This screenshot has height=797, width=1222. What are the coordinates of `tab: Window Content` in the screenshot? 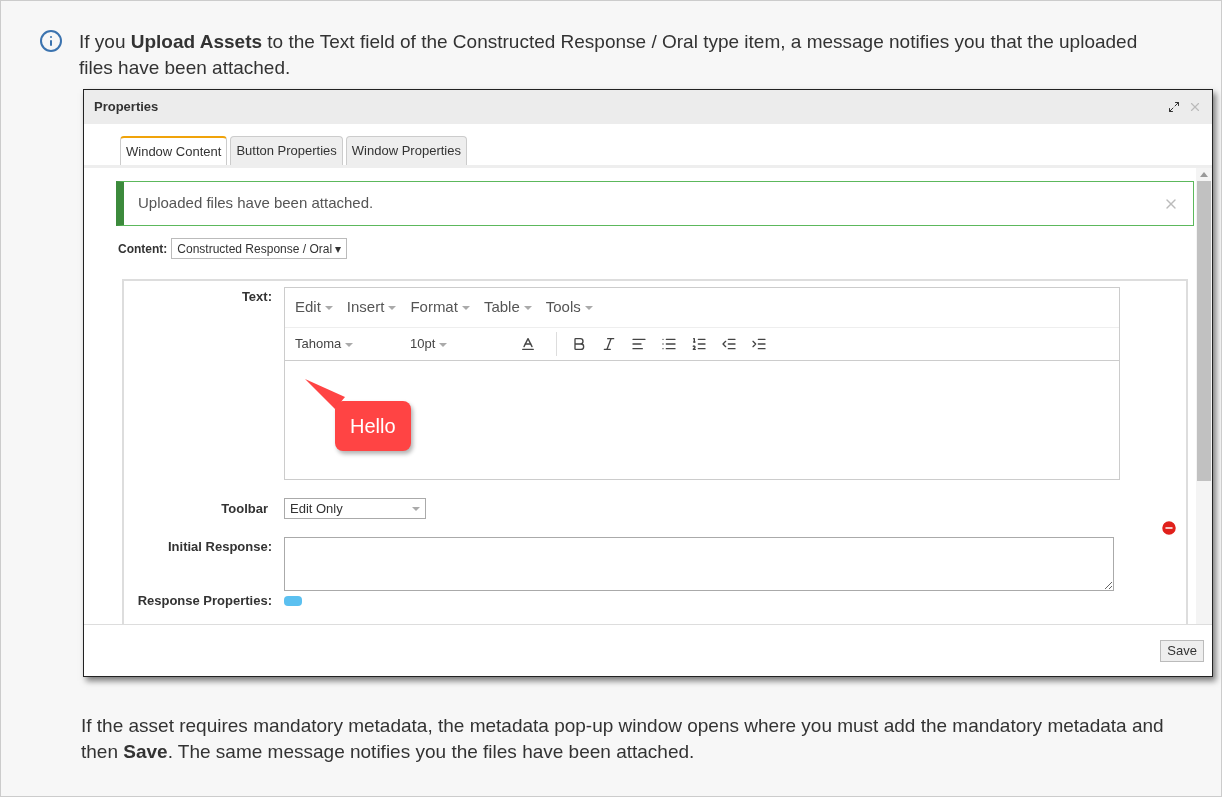 It's located at (174, 150).